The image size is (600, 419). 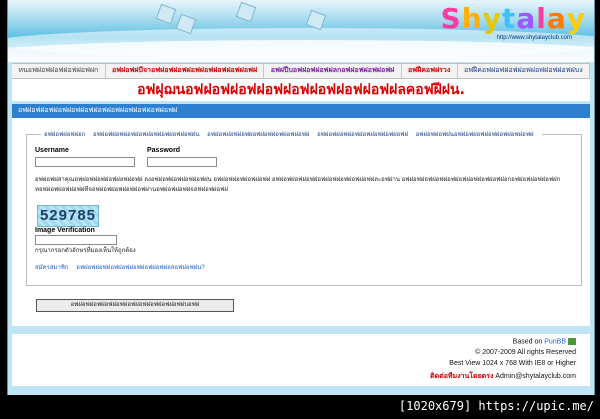 I want to click on password-label: Password, so click(x=164, y=150).